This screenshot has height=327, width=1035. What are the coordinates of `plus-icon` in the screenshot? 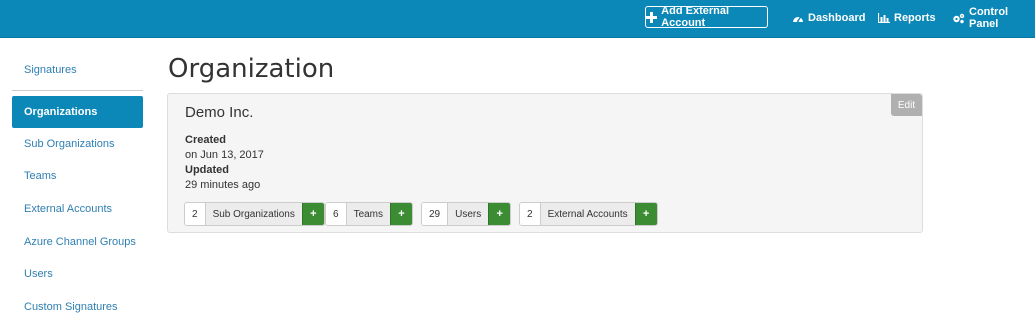 It's located at (652, 17).